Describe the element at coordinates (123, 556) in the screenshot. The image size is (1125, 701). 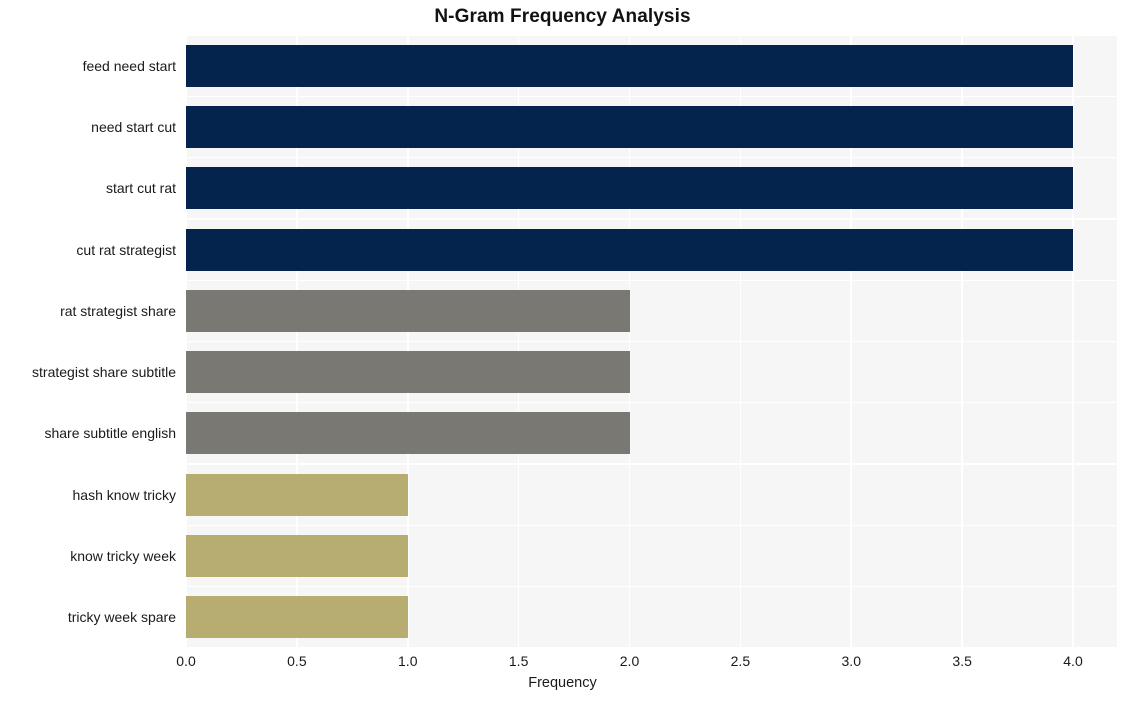
I see `y-axis-tick-label: know tricky week` at that location.